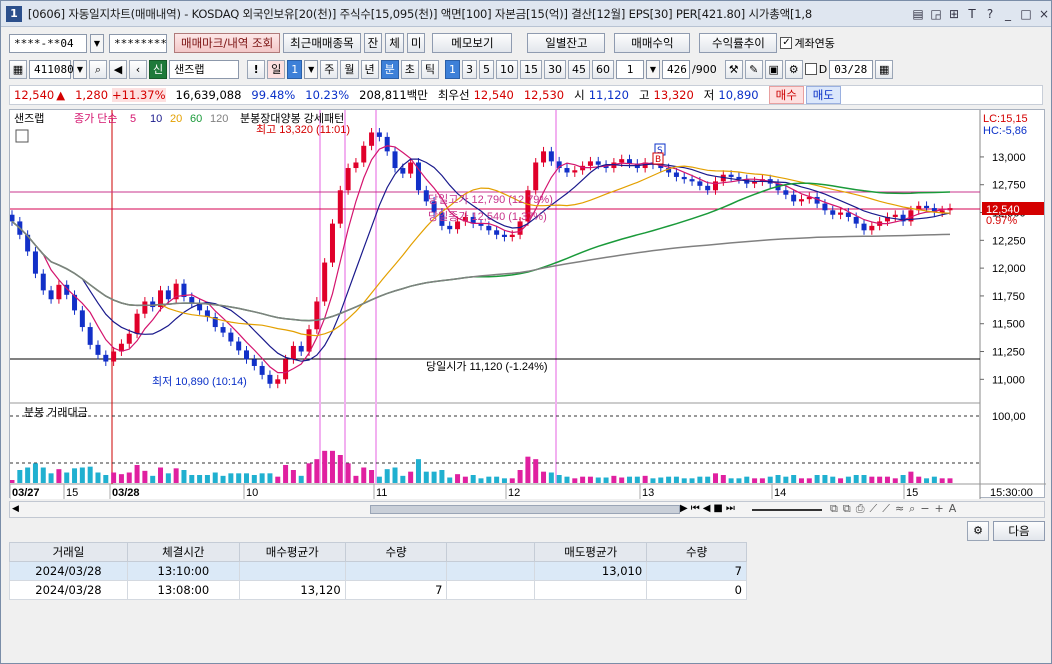 The height and width of the screenshot is (664, 1052). I want to click on scroll-thumb, so click(525, 509).